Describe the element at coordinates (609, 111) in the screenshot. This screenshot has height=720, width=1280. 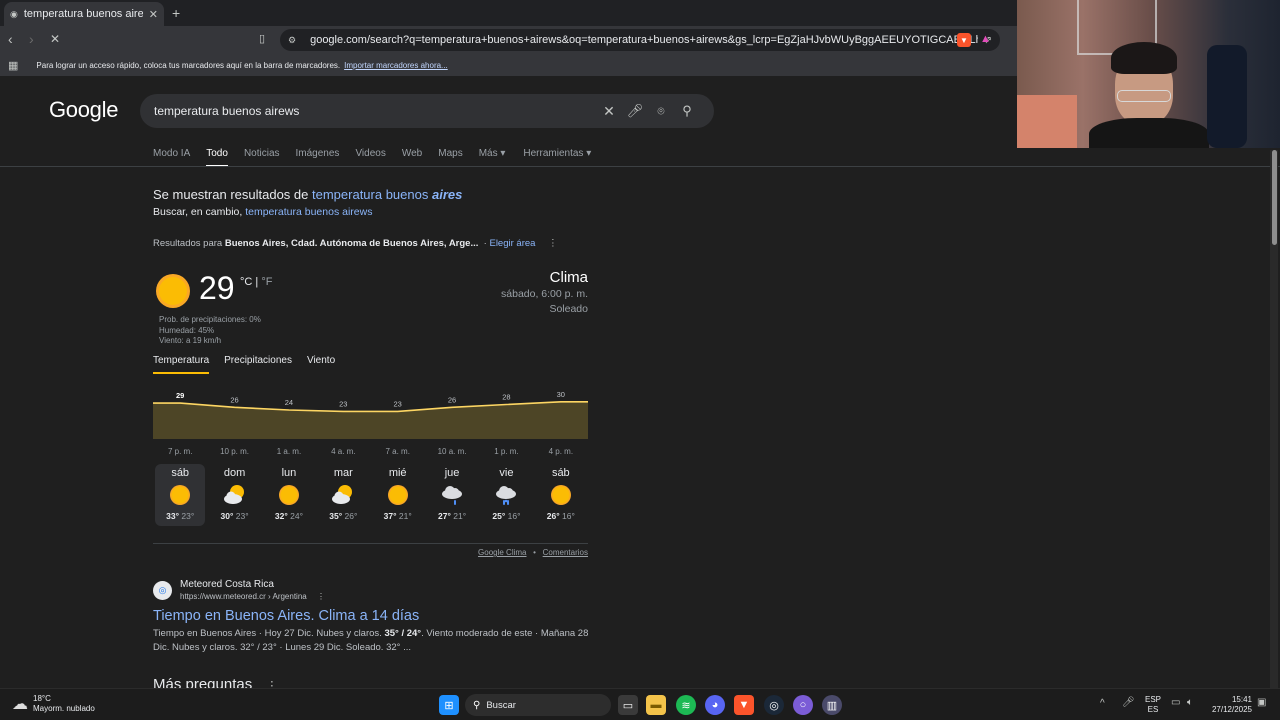
I see `clear-icon: ✕` at that location.